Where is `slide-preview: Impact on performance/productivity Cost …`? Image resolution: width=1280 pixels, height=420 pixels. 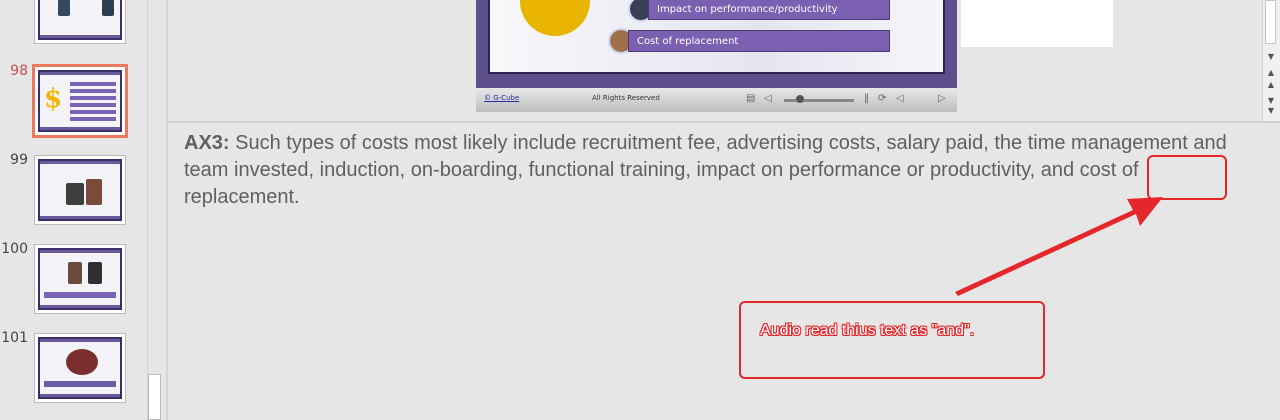
slide-preview: Impact on performance/productivity Cost … is located at coordinates (716, 56).